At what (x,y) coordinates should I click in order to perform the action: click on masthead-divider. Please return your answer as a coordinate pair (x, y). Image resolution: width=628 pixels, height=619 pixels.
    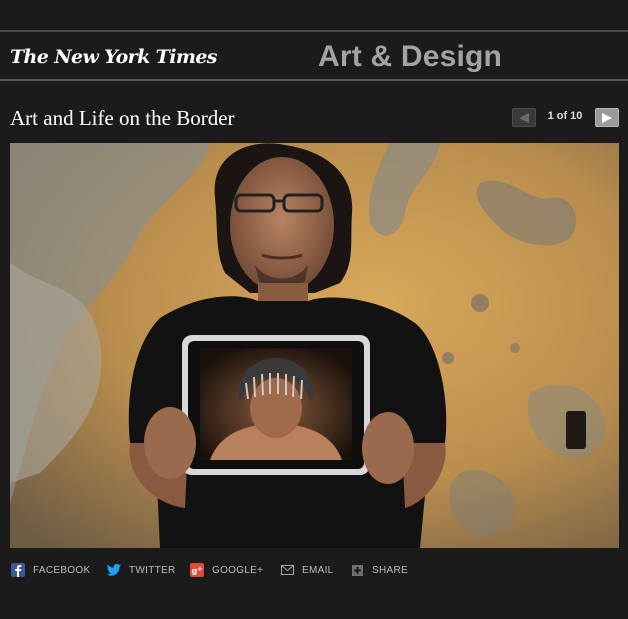
    Looking at the image, I should click on (314, 80).